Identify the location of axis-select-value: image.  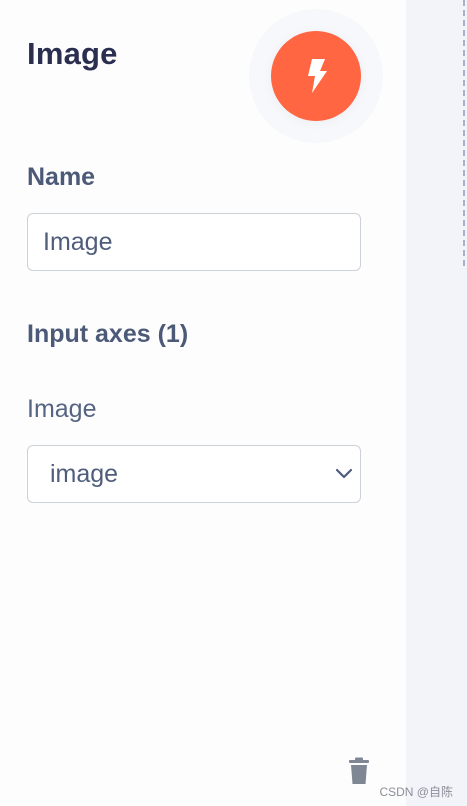
(84, 474).